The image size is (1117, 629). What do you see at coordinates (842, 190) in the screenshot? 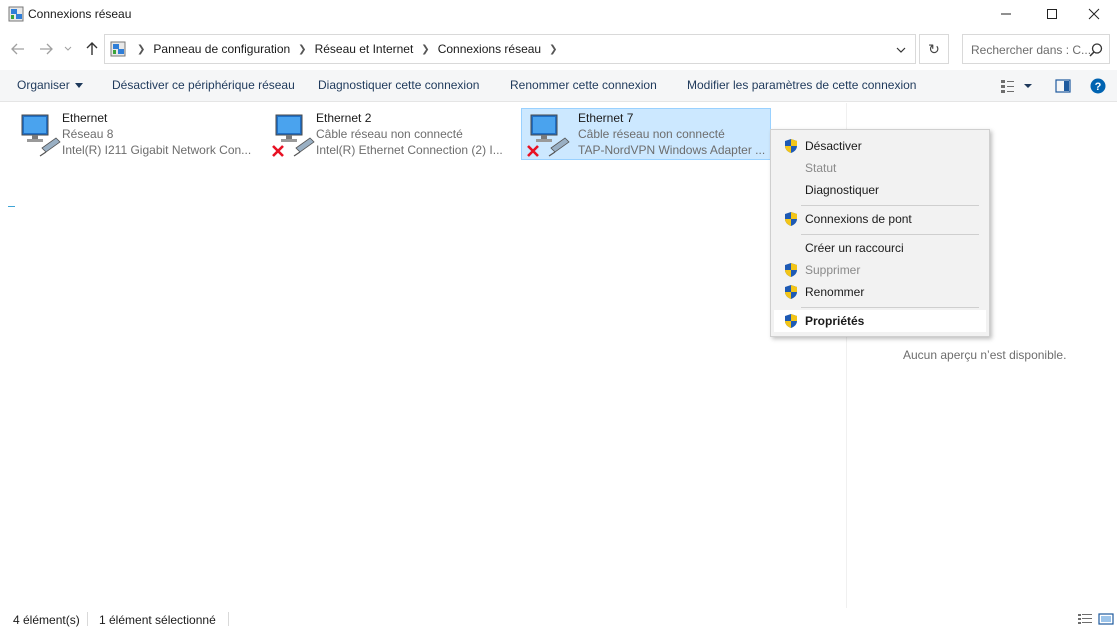
I see `menu-item-label: Diagnostiquer` at bounding box center [842, 190].